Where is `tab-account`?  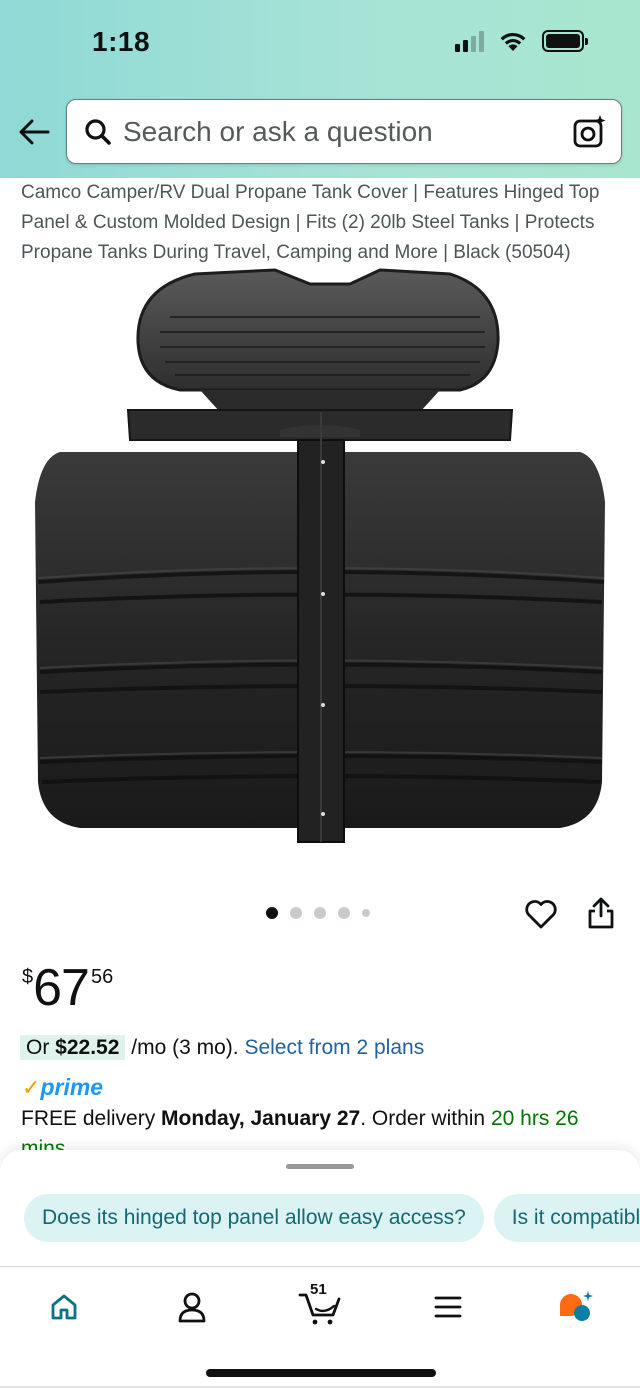 tab-account is located at coordinates (192, 1307).